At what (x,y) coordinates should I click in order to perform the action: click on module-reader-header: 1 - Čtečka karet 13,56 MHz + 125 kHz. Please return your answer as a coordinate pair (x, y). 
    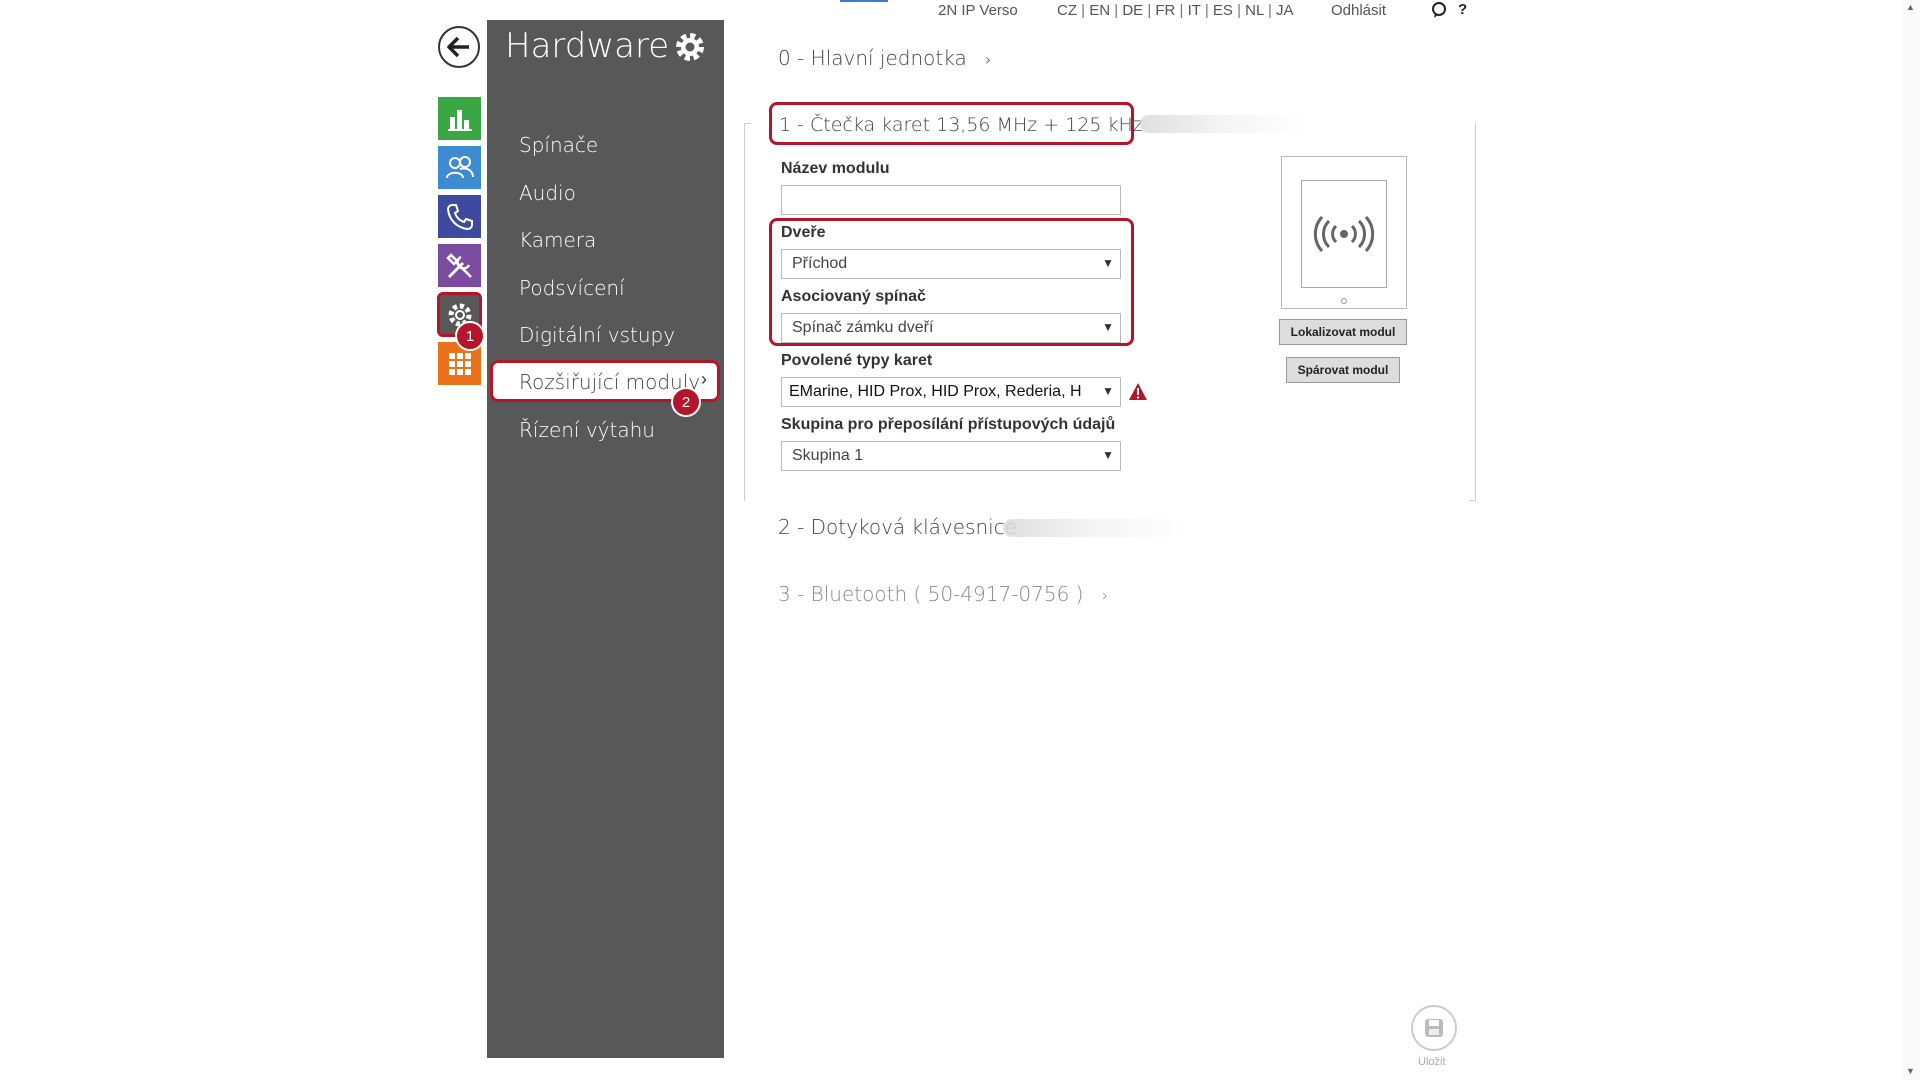
    Looking at the image, I should click on (956, 123).